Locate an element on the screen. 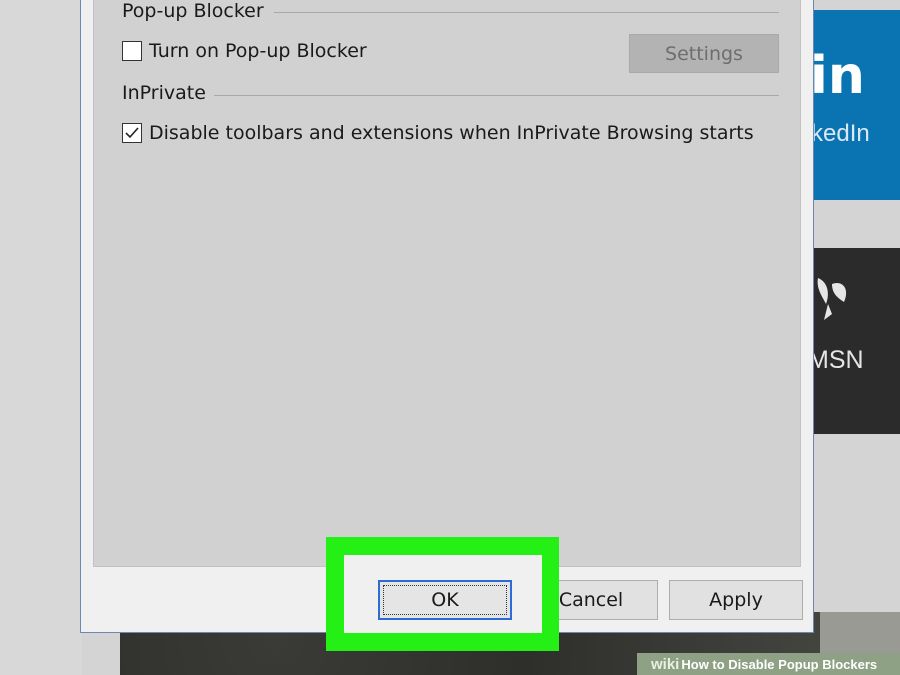 The height and width of the screenshot is (675, 900). inprivate-divider is located at coordinates (496, 95).